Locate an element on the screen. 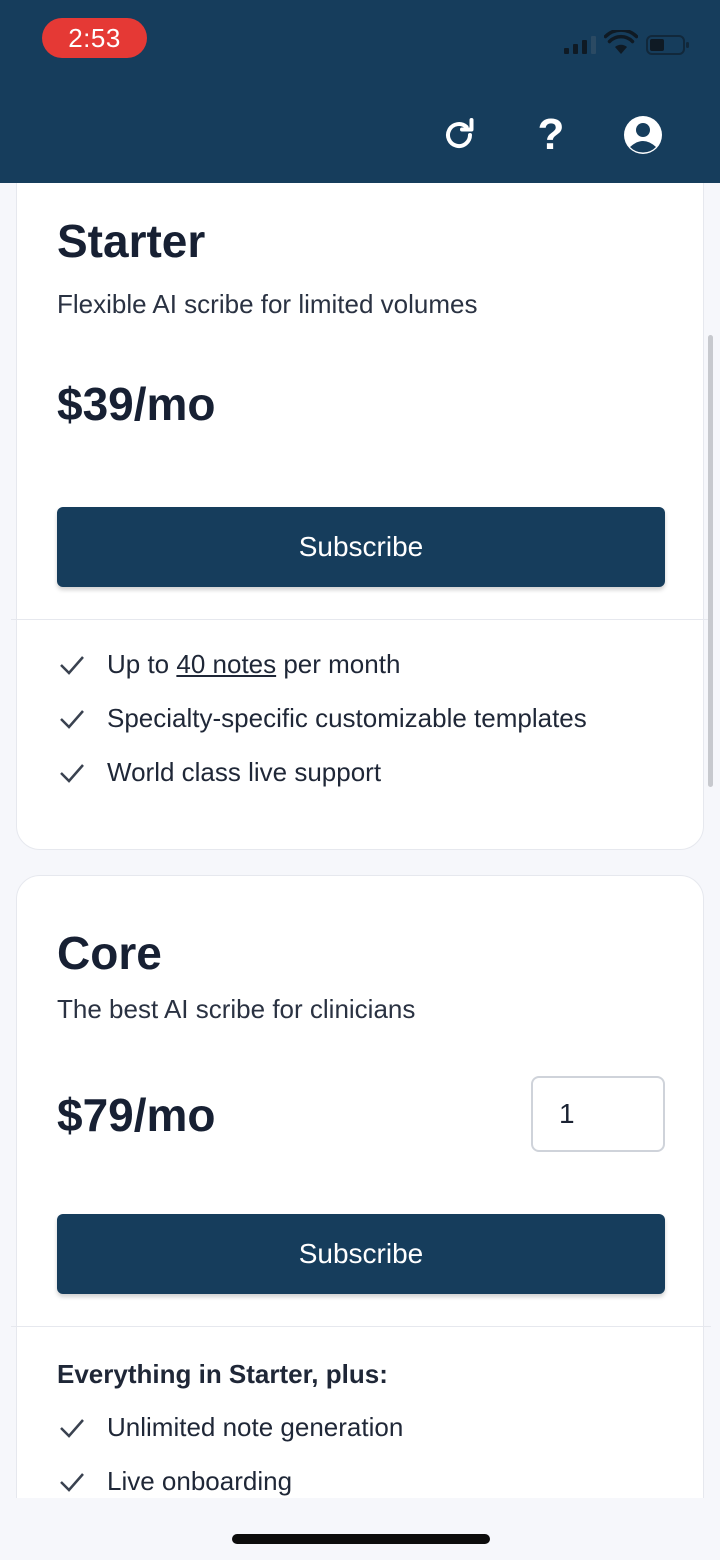  feature-text: Live onboarding is located at coordinates (200, 1481).